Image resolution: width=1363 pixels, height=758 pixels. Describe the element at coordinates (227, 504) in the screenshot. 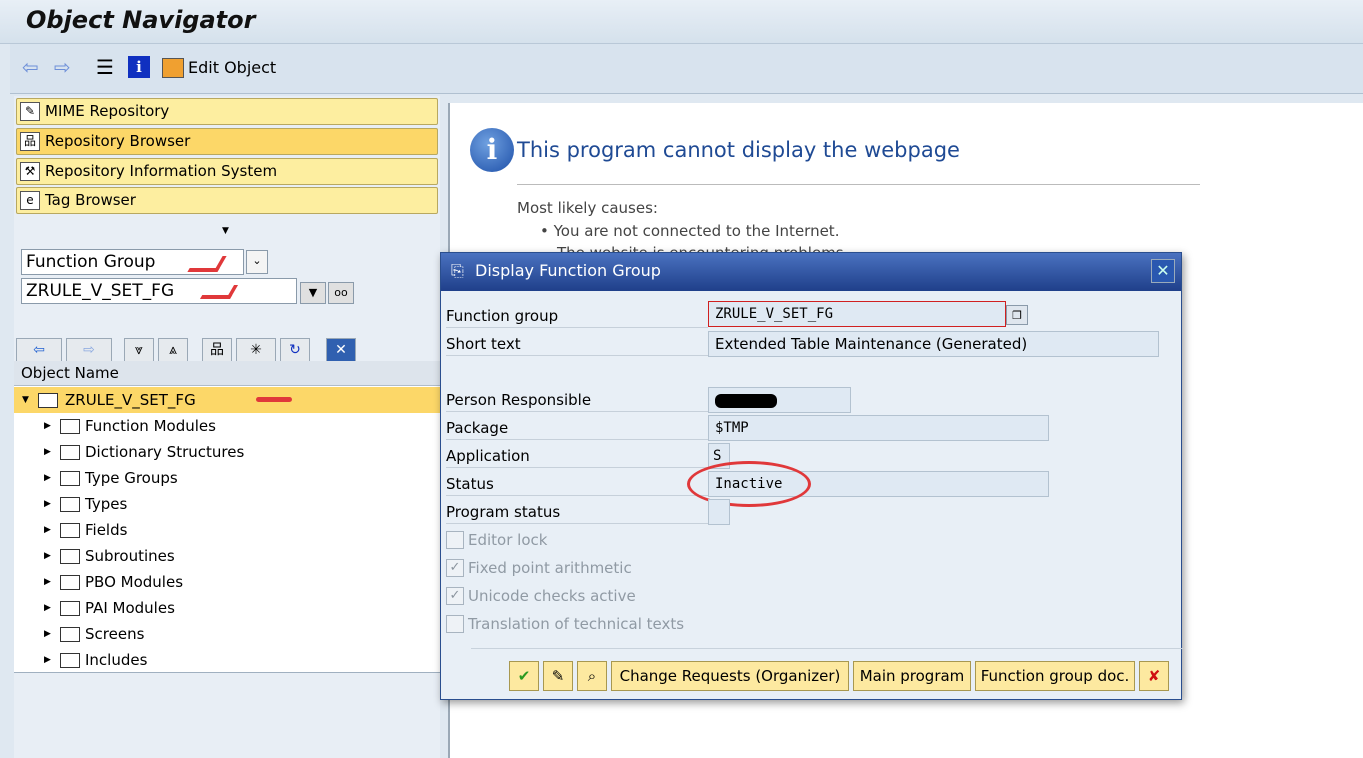

I see `tree-node: ▶ Types` at that location.